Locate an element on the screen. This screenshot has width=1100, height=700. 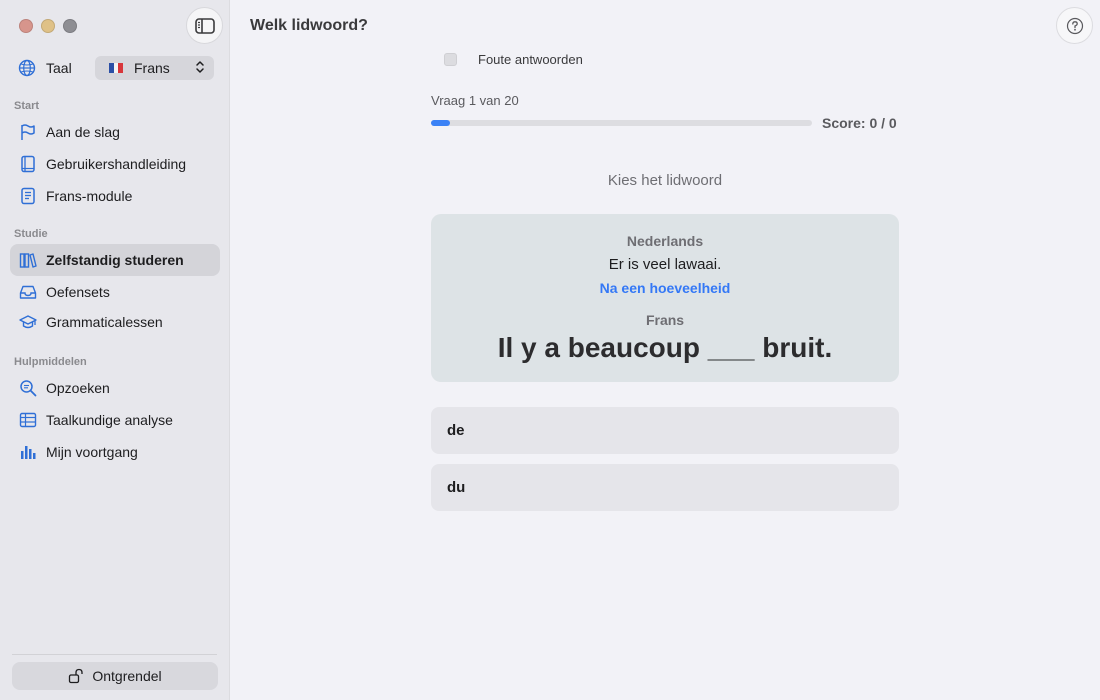
sidebar-item-label: Zelfstandig studeren is located at coordinates (115, 260).